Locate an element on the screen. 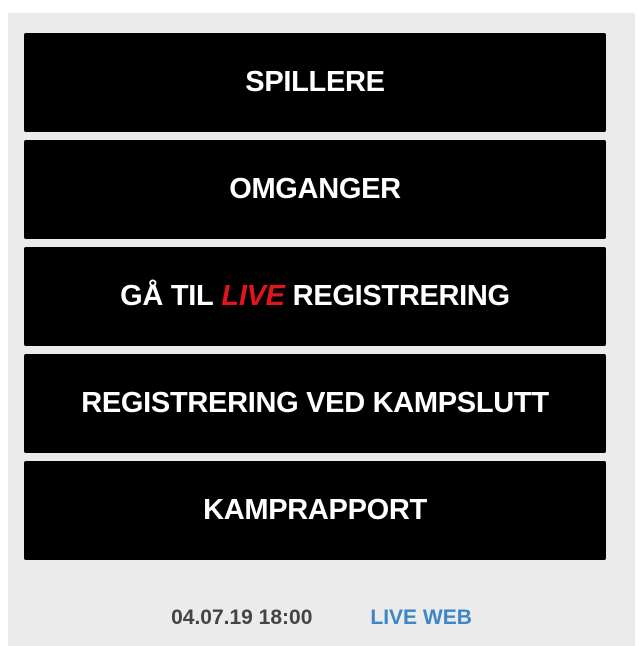 The height and width of the screenshot is (646, 643). match-report-button: KAMPRAPPORT is located at coordinates (315, 510).